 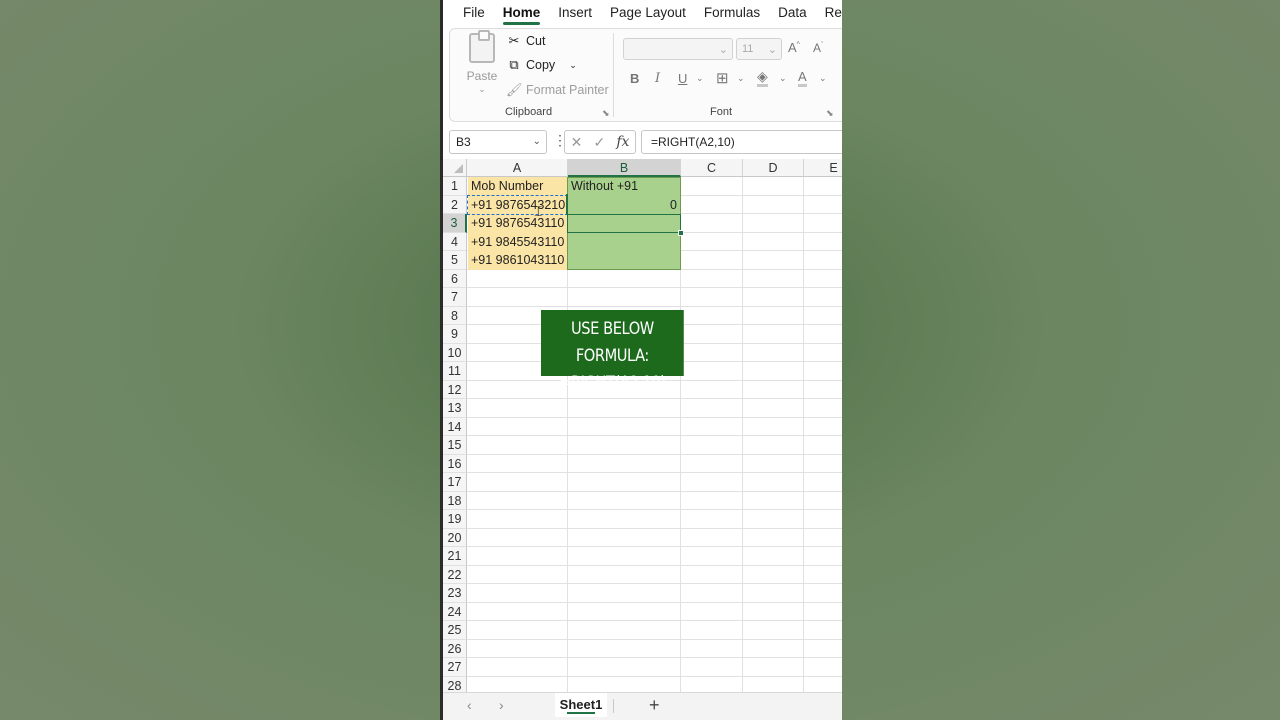 I want to click on italic-button: I, so click(x=657, y=78).